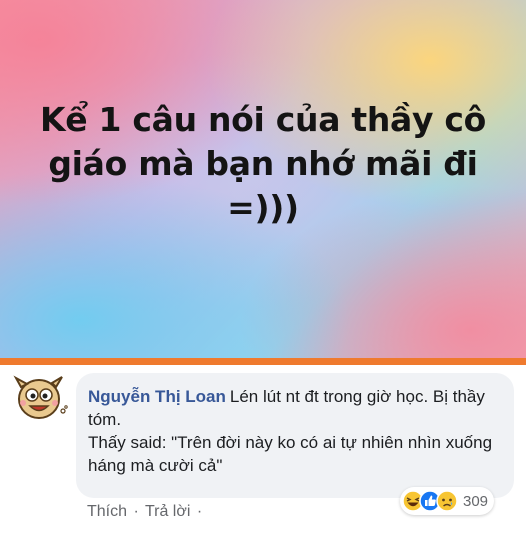 The height and width of the screenshot is (537, 526). I want to click on sad-icon, so click(447, 501).